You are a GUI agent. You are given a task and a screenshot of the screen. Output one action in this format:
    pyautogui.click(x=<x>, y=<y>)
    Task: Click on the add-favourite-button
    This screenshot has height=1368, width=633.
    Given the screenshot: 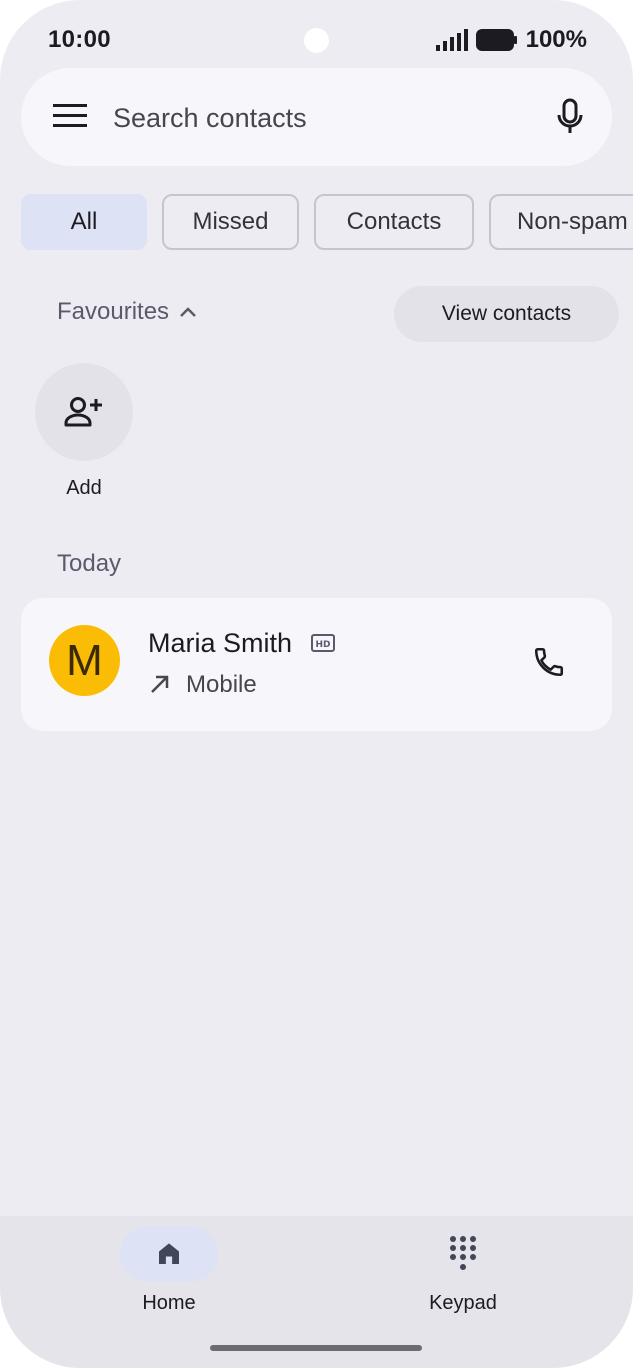 What is the action you would take?
    pyautogui.click(x=84, y=412)
    